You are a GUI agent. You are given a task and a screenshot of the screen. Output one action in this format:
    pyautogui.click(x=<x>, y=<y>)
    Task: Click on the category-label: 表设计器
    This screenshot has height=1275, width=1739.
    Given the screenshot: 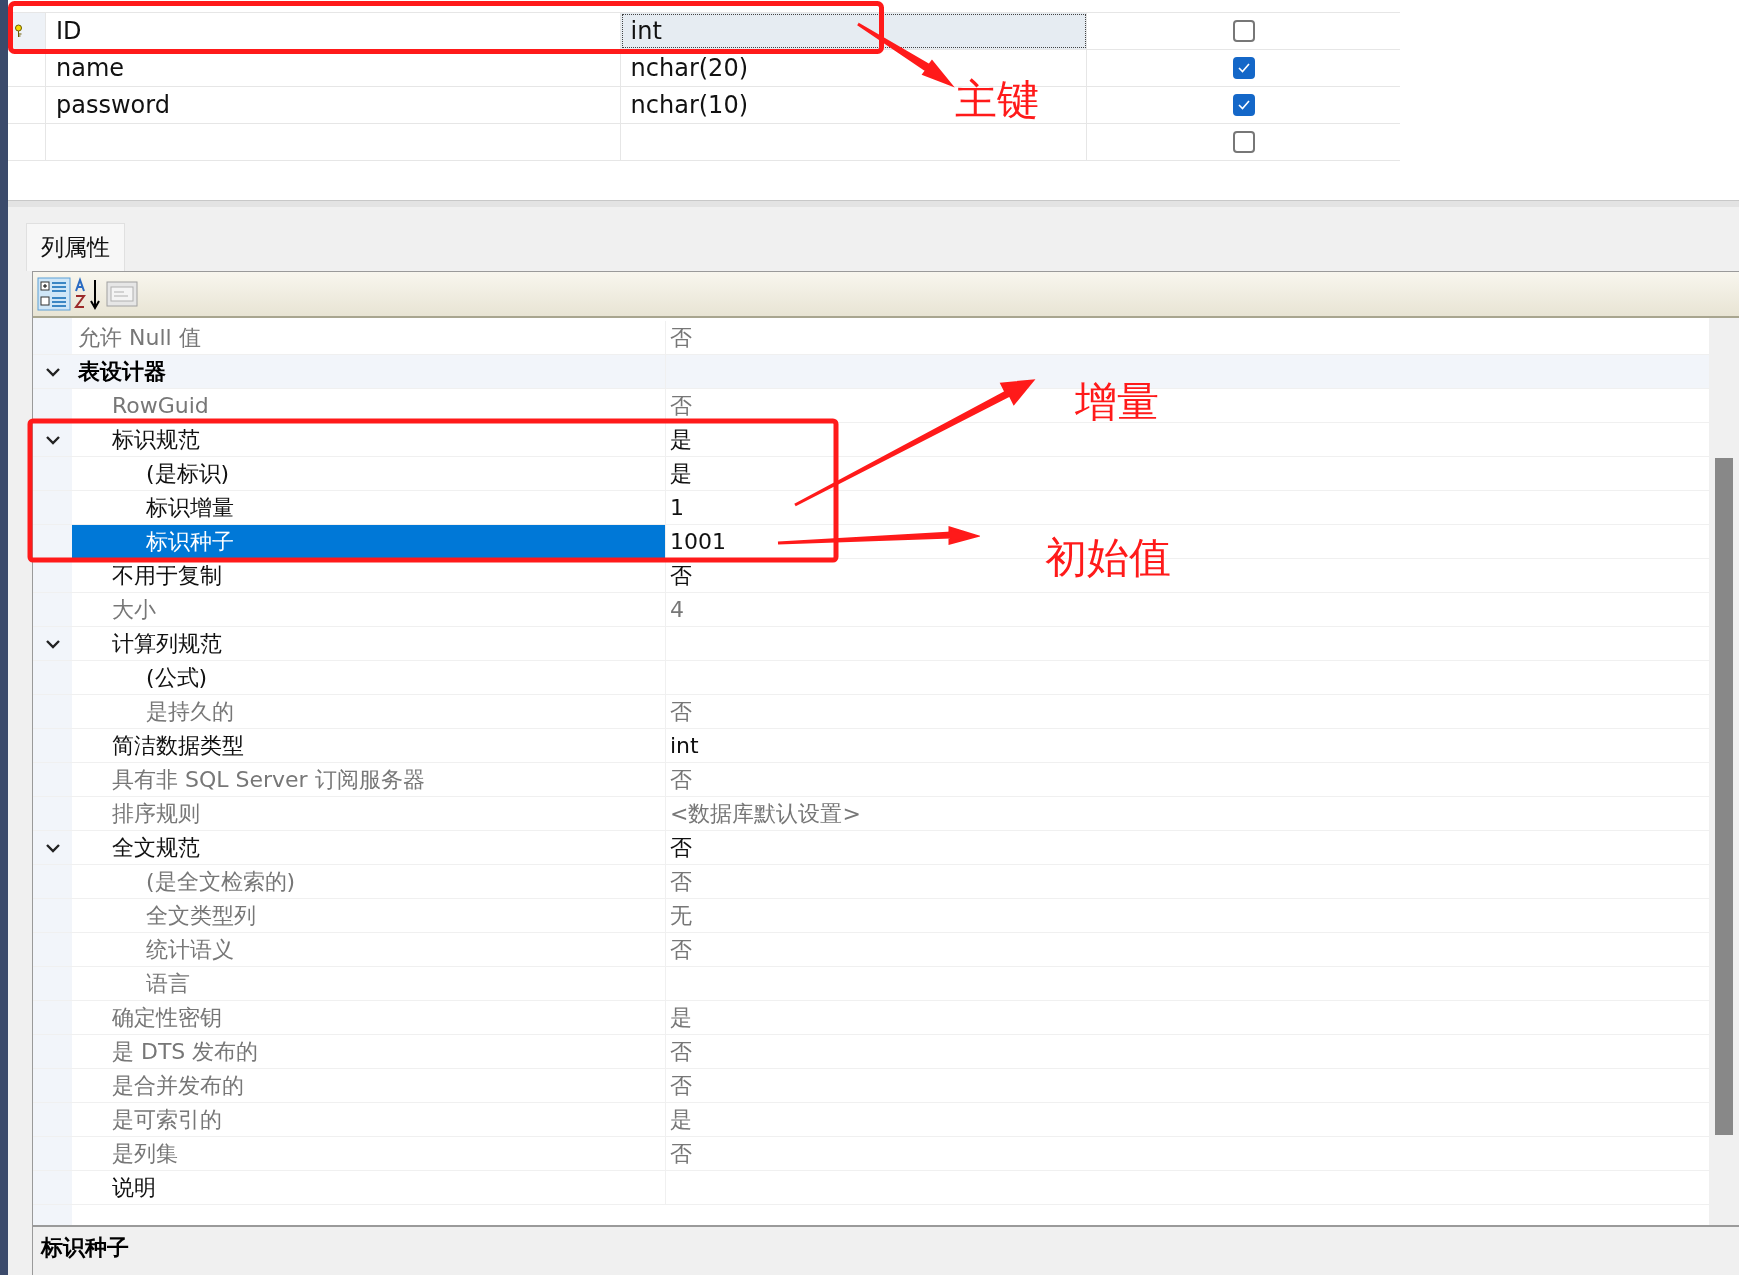 What is the action you would take?
    pyautogui.click(x=369, y=371)
    